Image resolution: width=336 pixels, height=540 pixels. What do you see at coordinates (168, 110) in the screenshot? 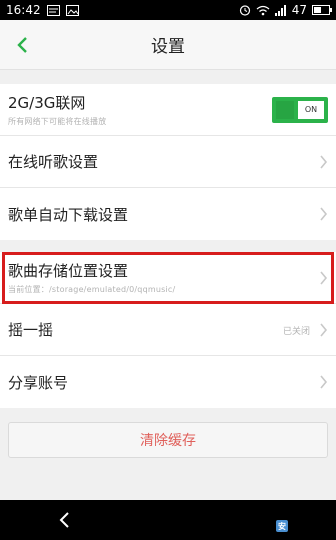
I see `network-setting-row: 2G/3G联网 所有网络下可能将在线播放 ON` at bounding box center [168, 110].